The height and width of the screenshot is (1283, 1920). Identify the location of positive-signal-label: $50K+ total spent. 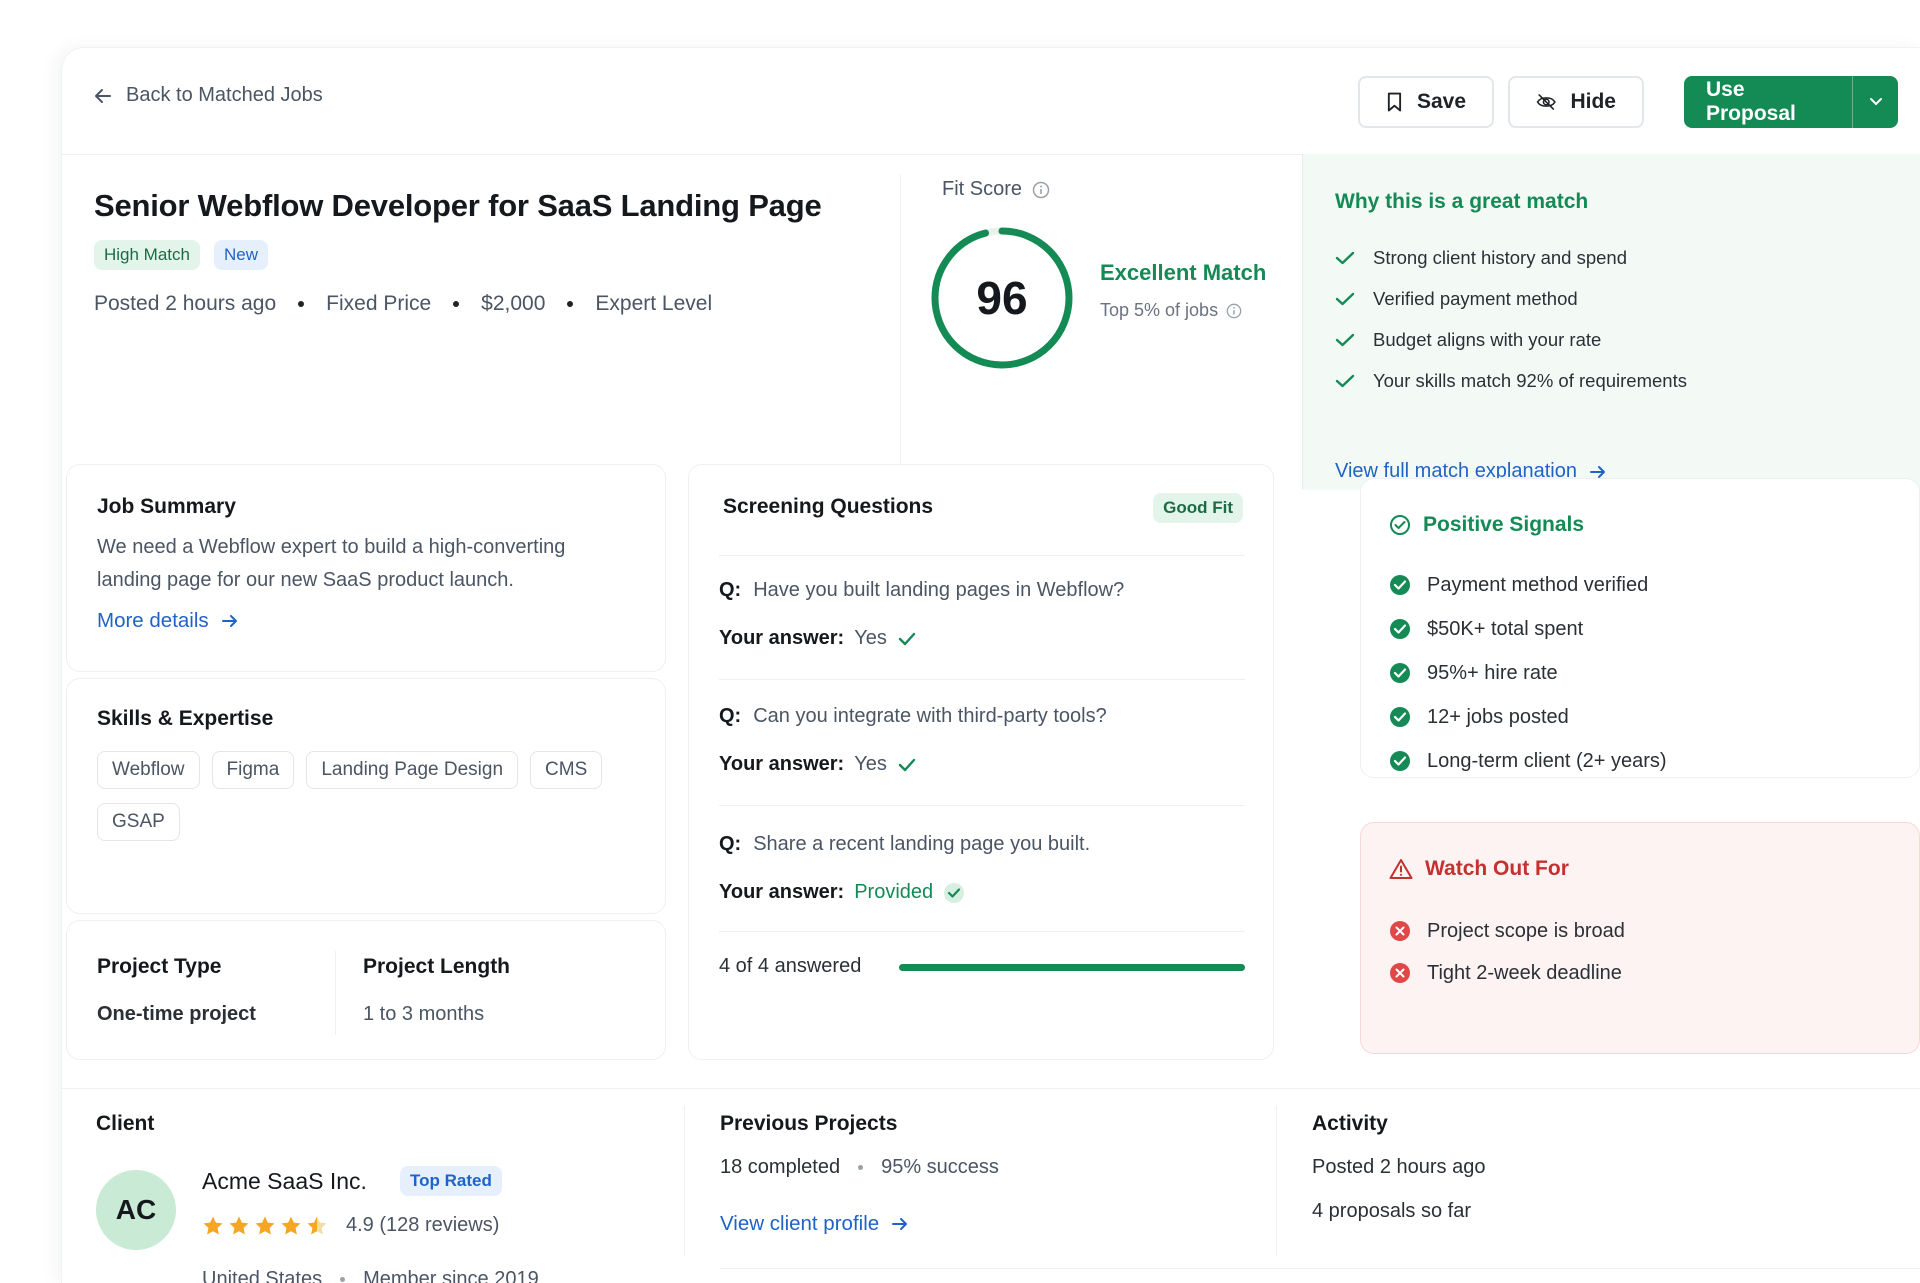
(1505, 628).